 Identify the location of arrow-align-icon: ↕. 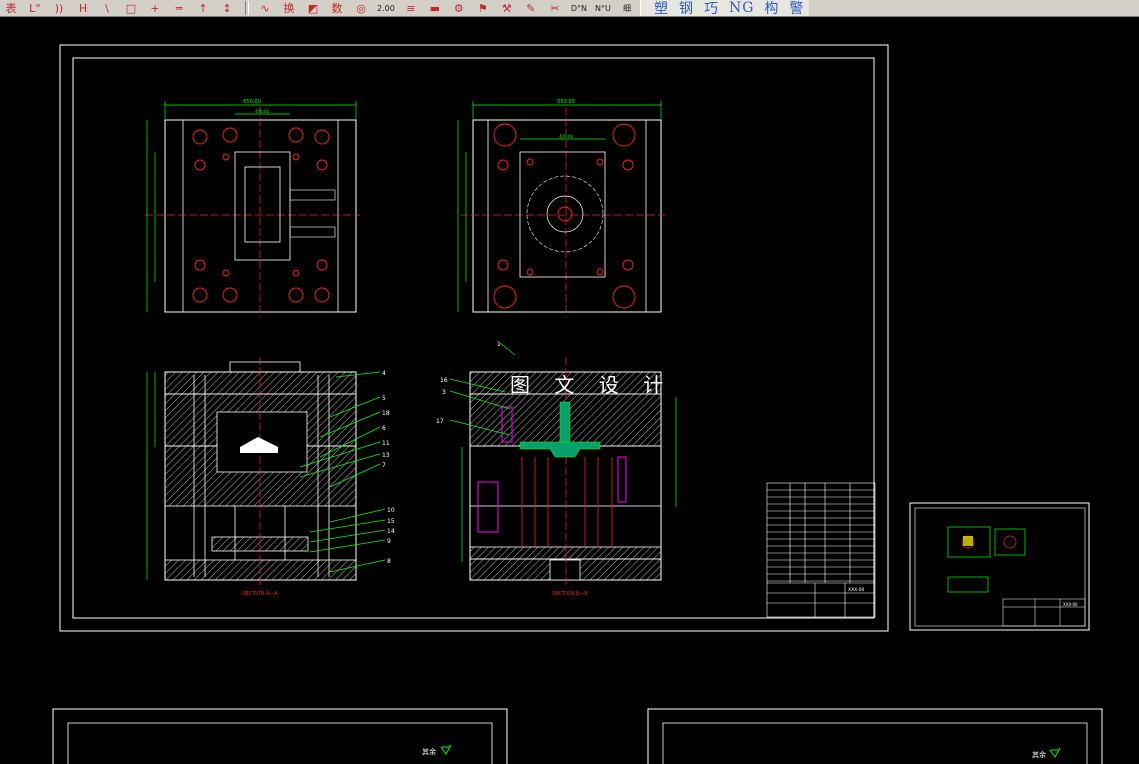
(227, 8).